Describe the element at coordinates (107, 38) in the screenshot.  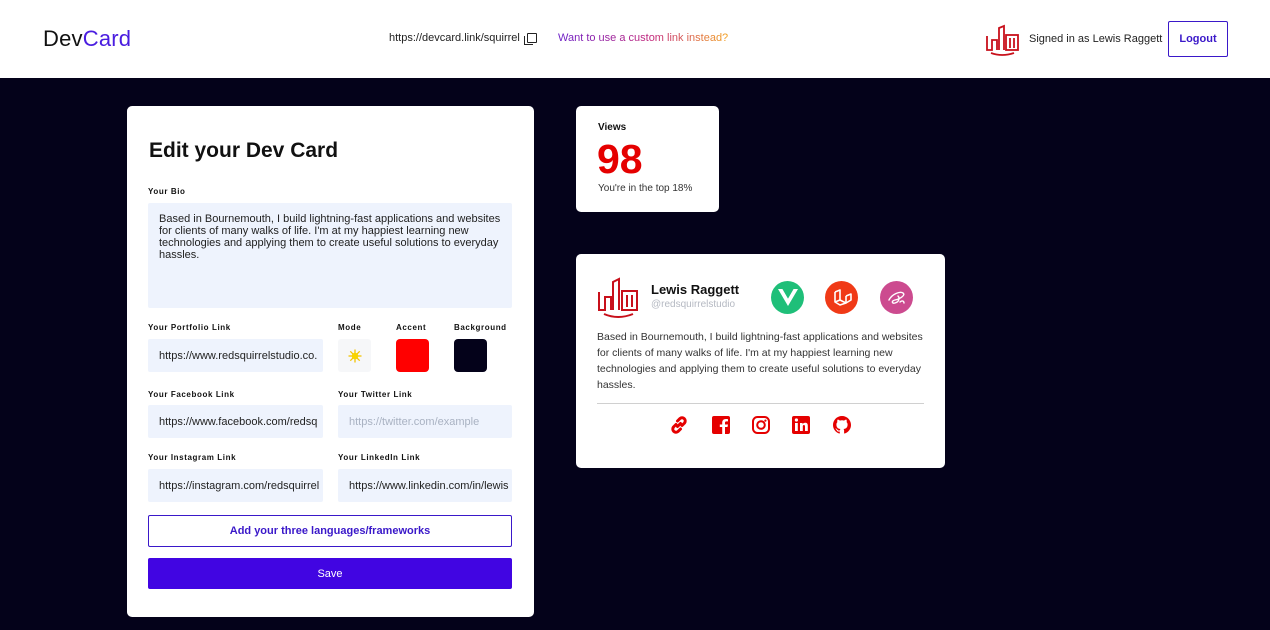
I see `logo-card-text: Card` at that location.